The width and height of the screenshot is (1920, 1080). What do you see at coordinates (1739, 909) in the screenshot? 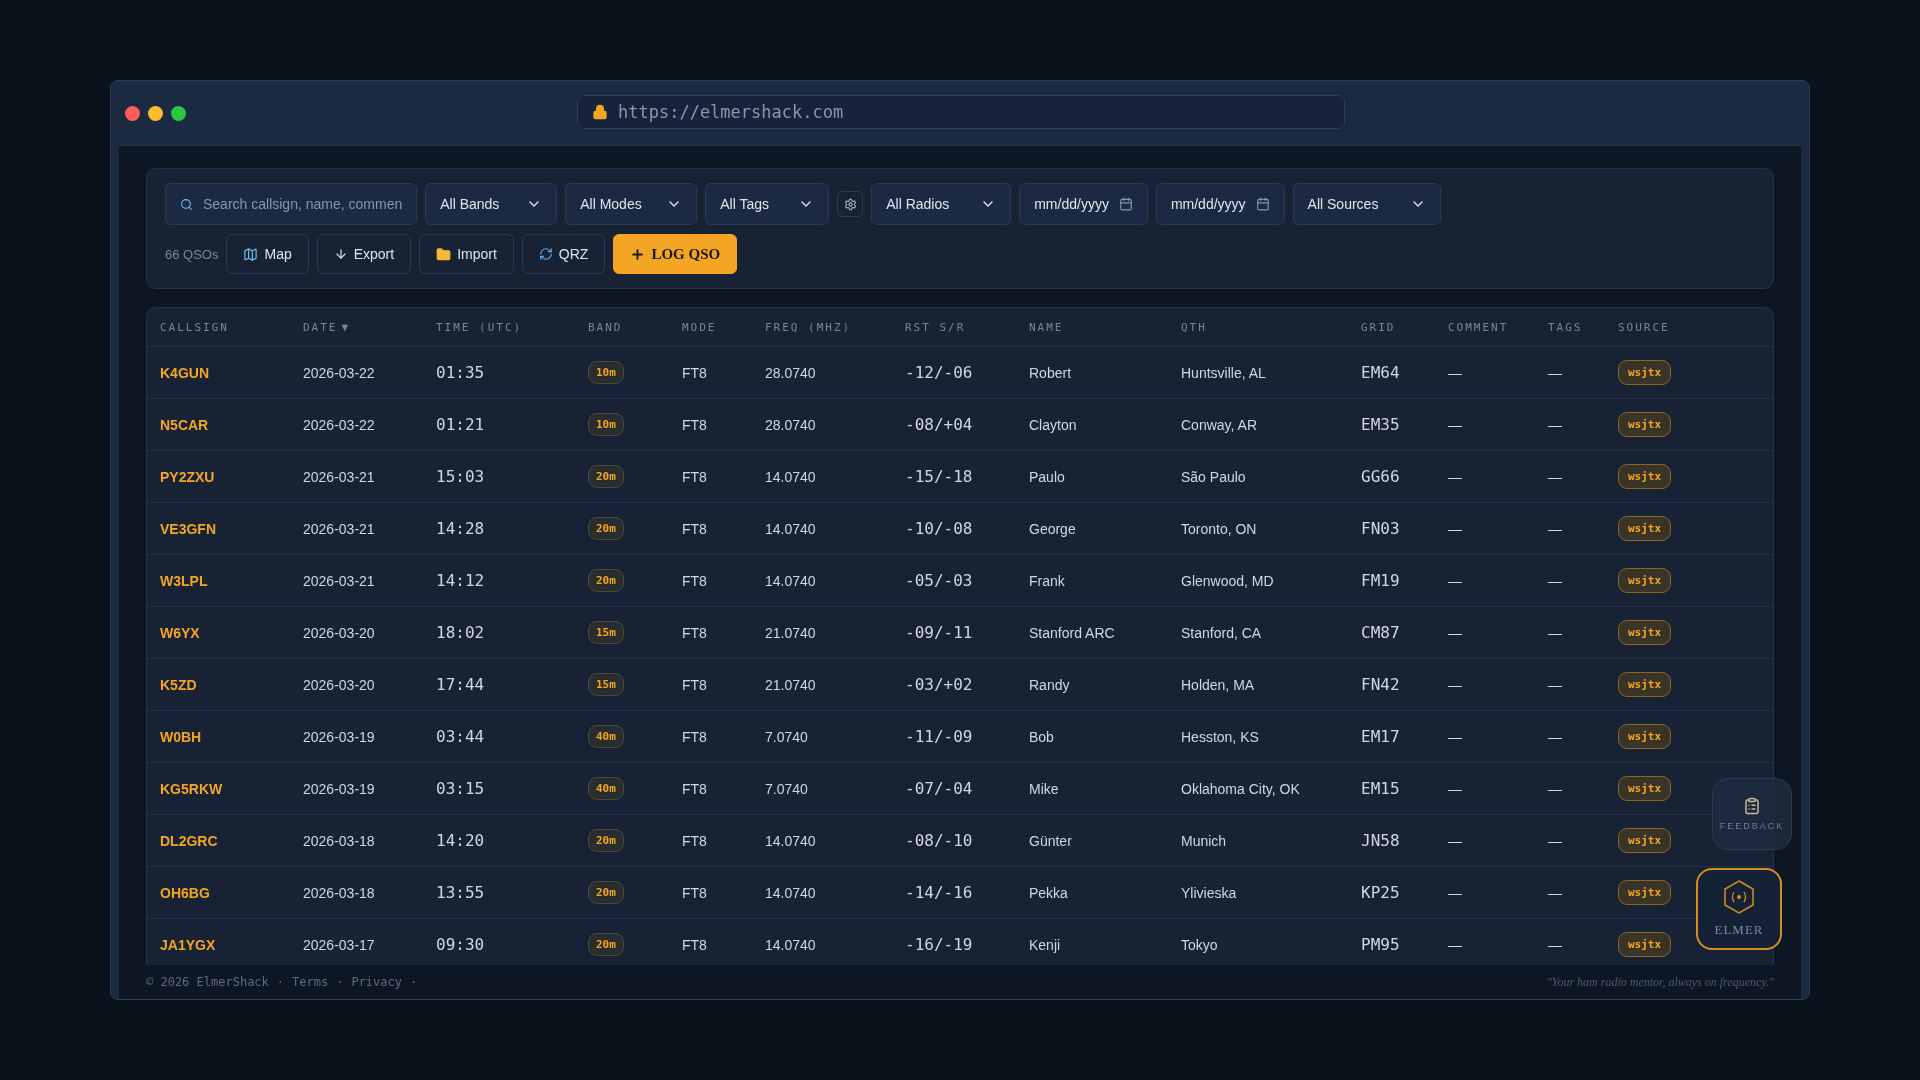
I see `elmer-assistant-button: ELMER` at bounding box center [1739, 909].